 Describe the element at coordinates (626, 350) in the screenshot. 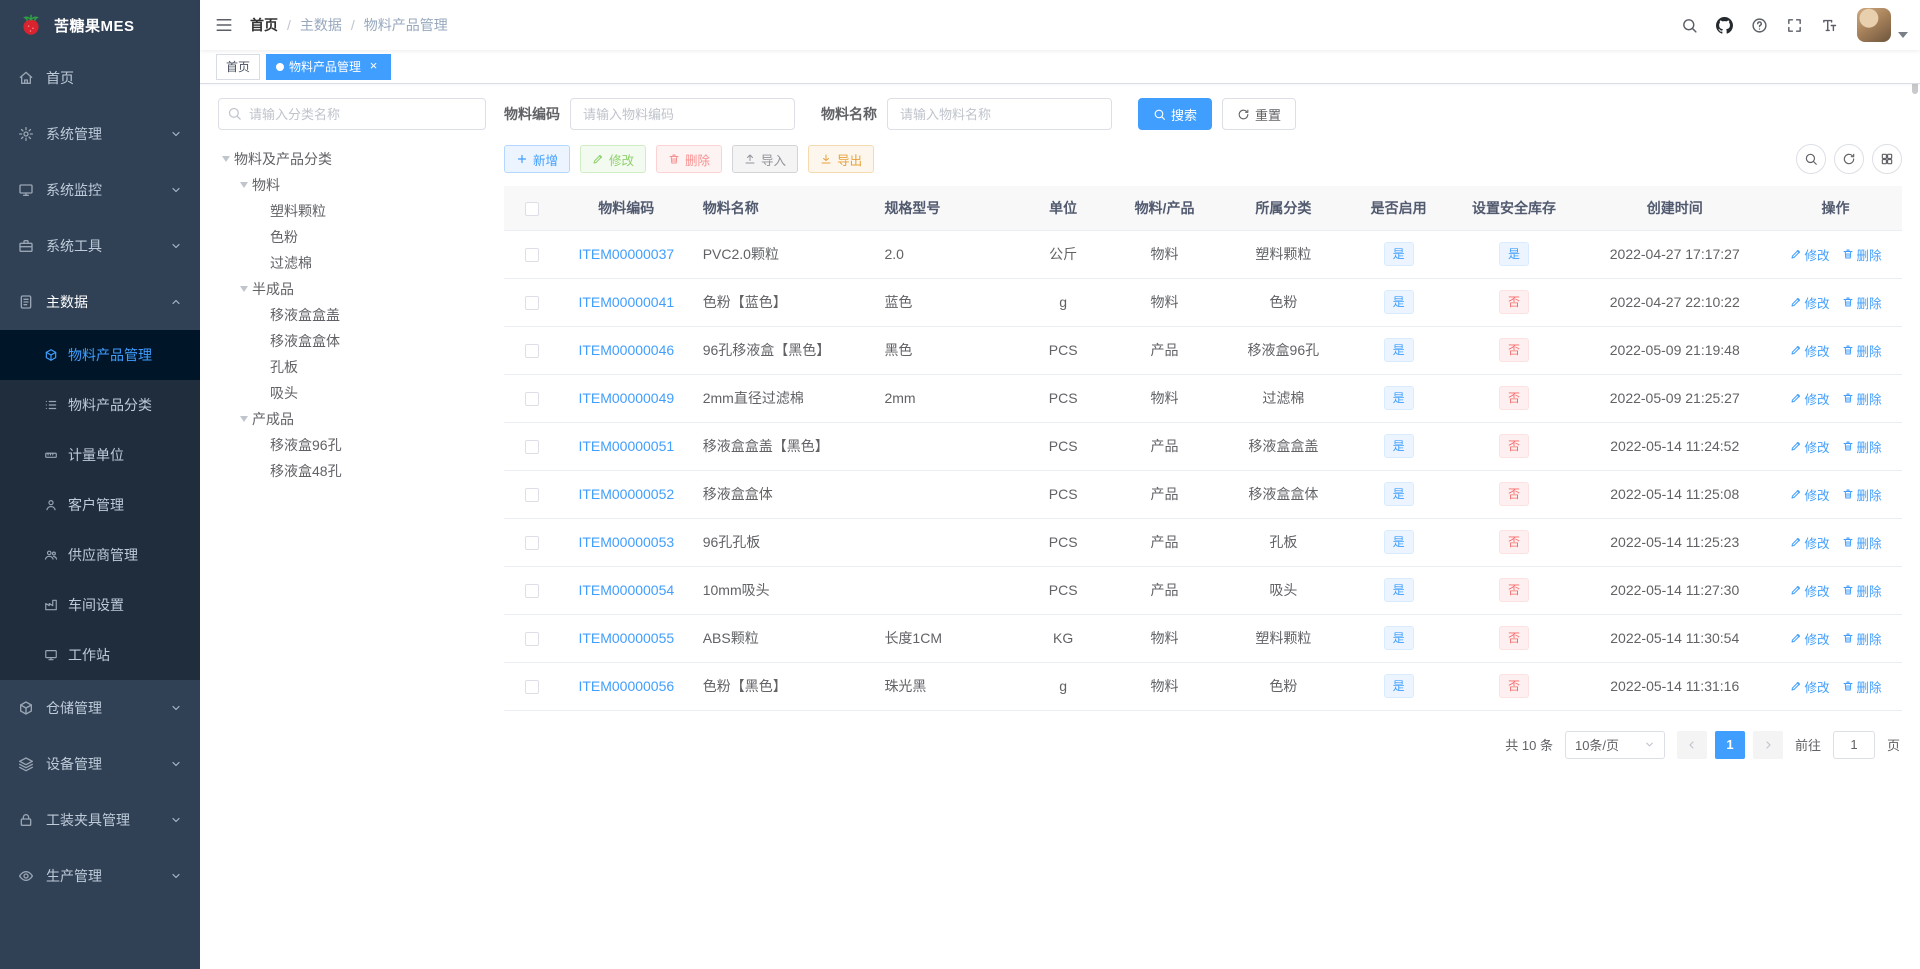

I see `material-code-link: ITEM00000046` at that location.